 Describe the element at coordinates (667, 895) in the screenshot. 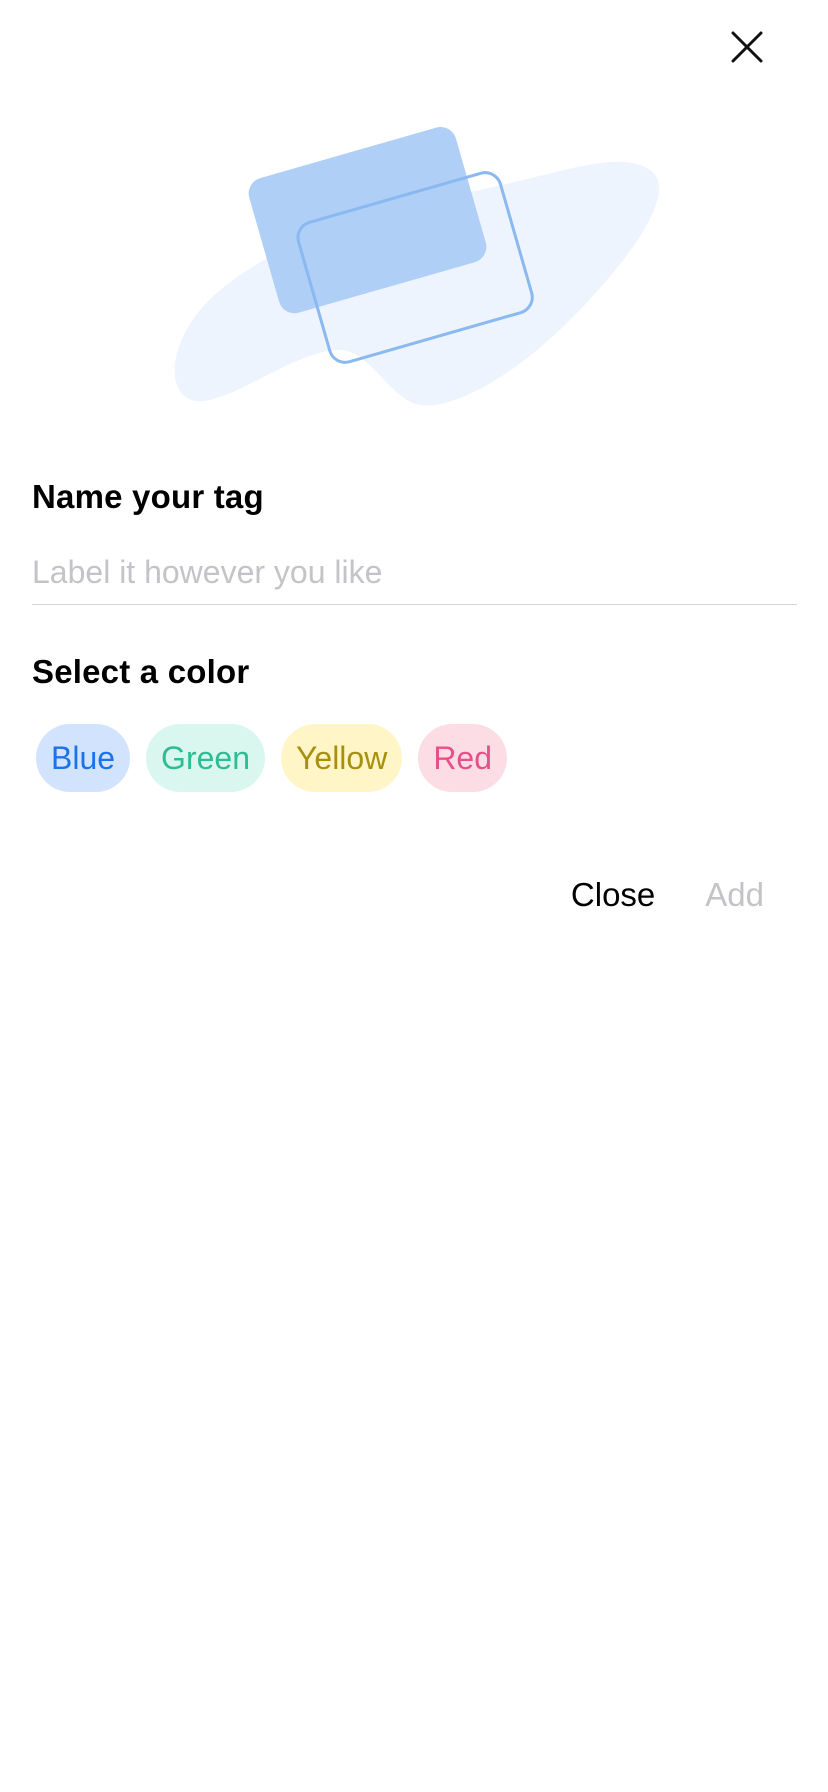

I see `dialog-actions: Close Add` at that location.